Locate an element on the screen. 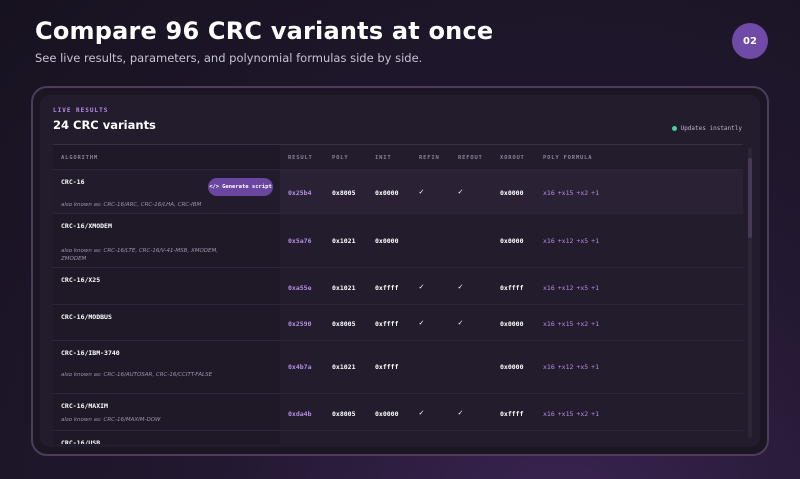  panel-title: 24 CRC variants is located at coordinates (104, 125).